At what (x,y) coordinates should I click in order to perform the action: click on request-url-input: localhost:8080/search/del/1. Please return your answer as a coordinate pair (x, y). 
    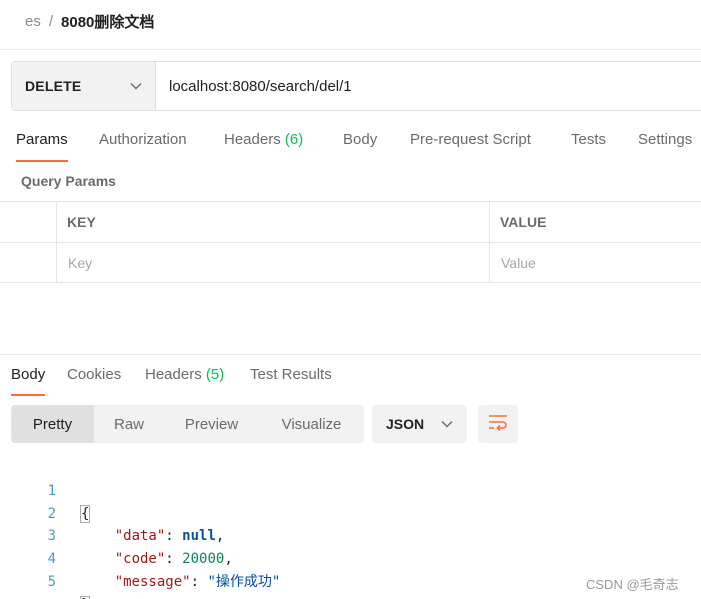
    Looking at the image, I should click on (428, 86).